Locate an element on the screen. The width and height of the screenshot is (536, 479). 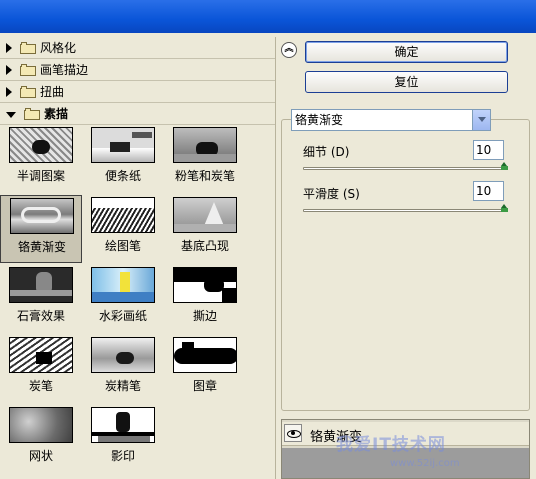
detail-input: 10 is located at coordinates (488, 150).